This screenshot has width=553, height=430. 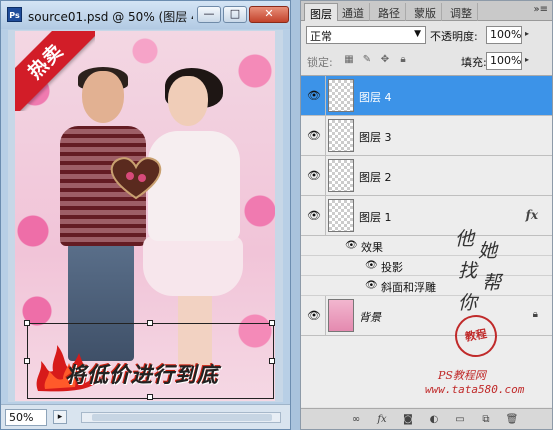 What do you see at coordinates (512, 419) in the screenshot?
I see `trash-icon: 🗑︎` at bounding box center [512, 419].